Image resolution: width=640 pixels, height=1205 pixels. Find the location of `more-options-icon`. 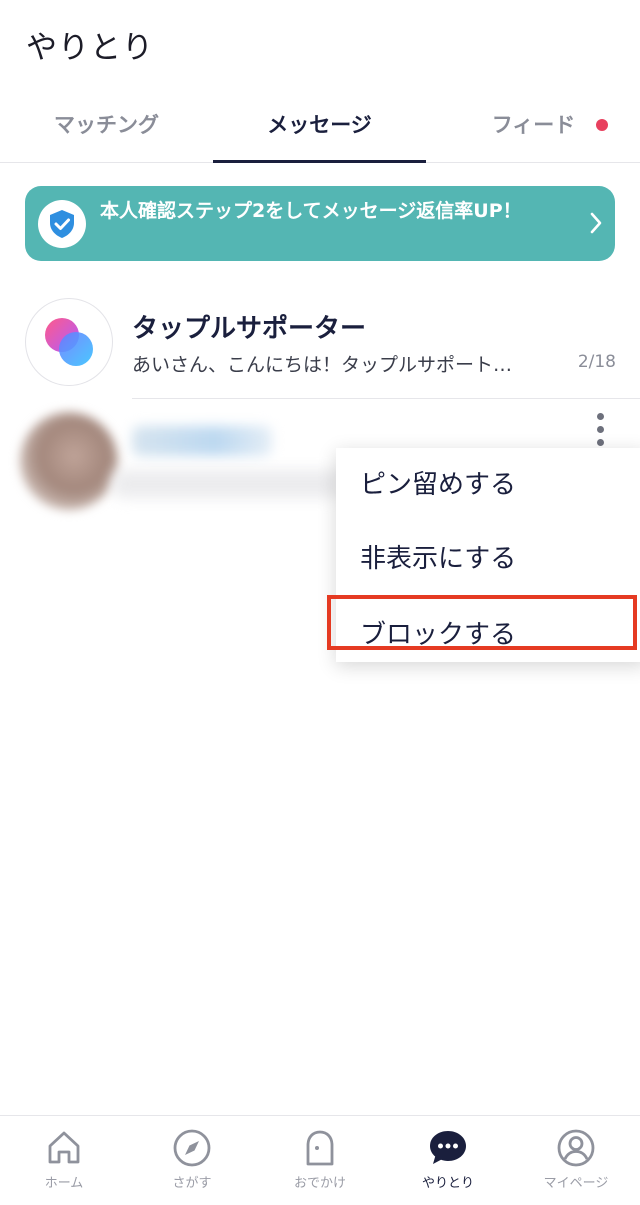

more-options-icon is located at coordinates (600, 430).